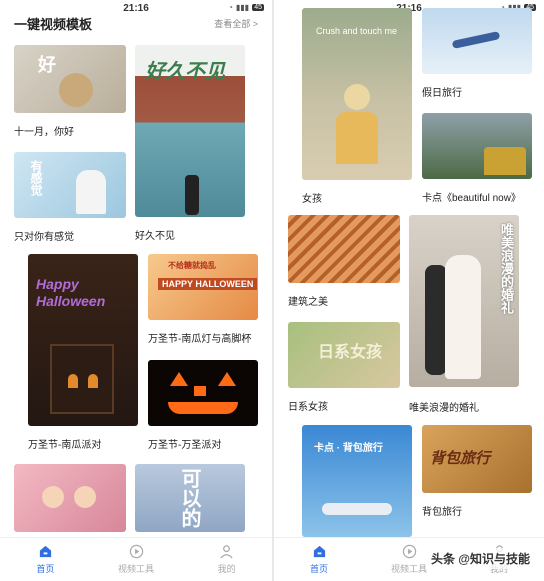  I want to click on thumbnail-overlay: 日系女孩, so click(350, 352).